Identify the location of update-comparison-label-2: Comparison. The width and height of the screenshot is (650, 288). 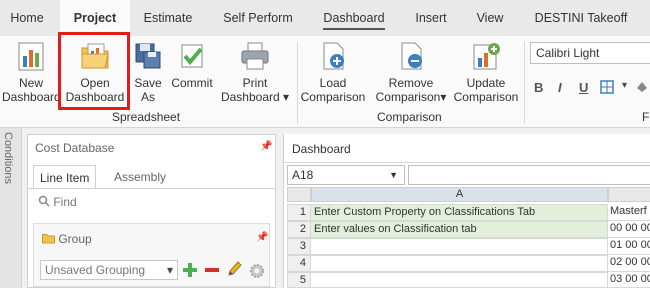
(486, 97).